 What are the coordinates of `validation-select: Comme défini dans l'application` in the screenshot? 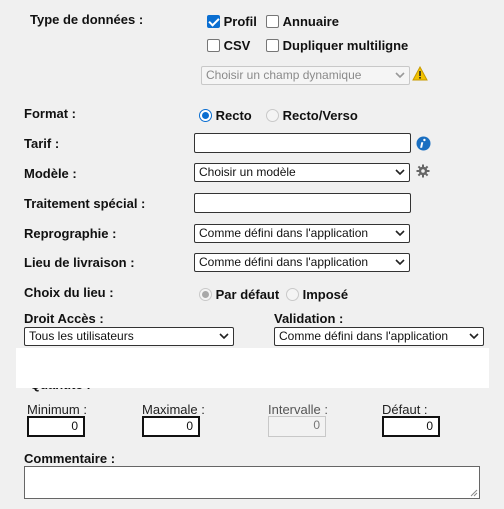 It's located at (379, 336).